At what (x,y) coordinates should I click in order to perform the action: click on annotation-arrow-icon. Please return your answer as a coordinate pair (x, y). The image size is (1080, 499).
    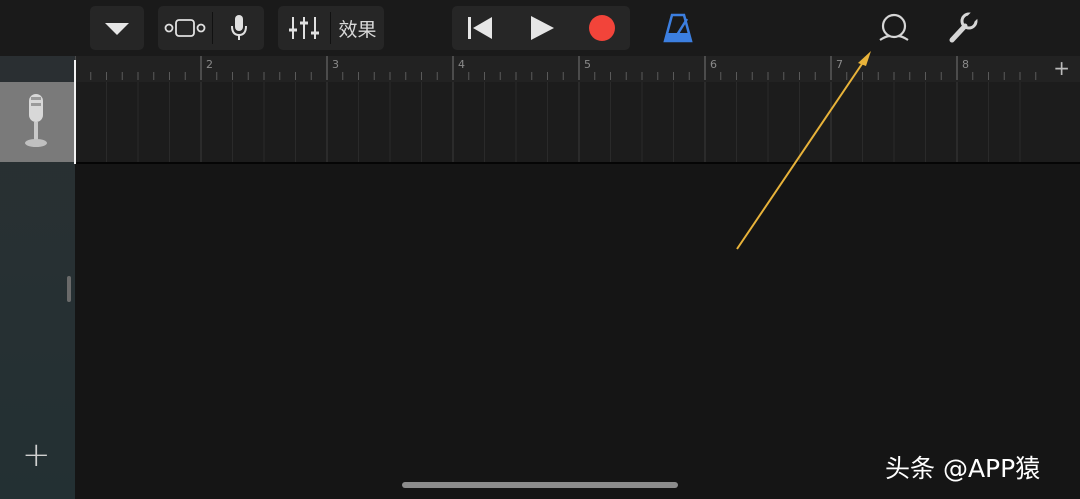
    Looking at the image, I should click on (803, 150).